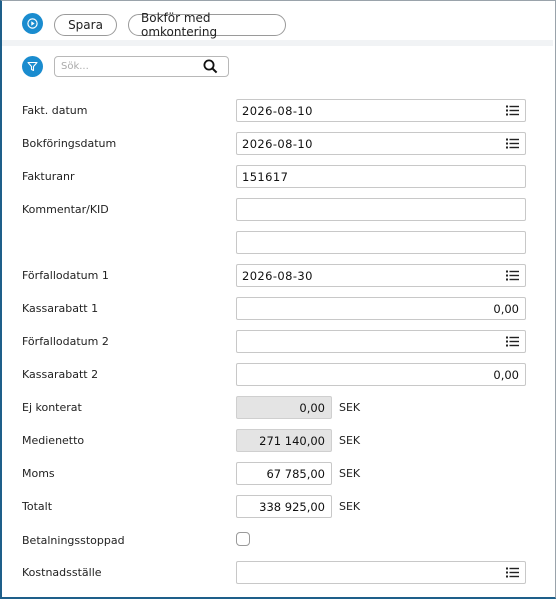  What do you see at coordinates (53, 440) in the screenshot?
I see `medienetto-label: Medienetto` at bounding box center [53, 440].